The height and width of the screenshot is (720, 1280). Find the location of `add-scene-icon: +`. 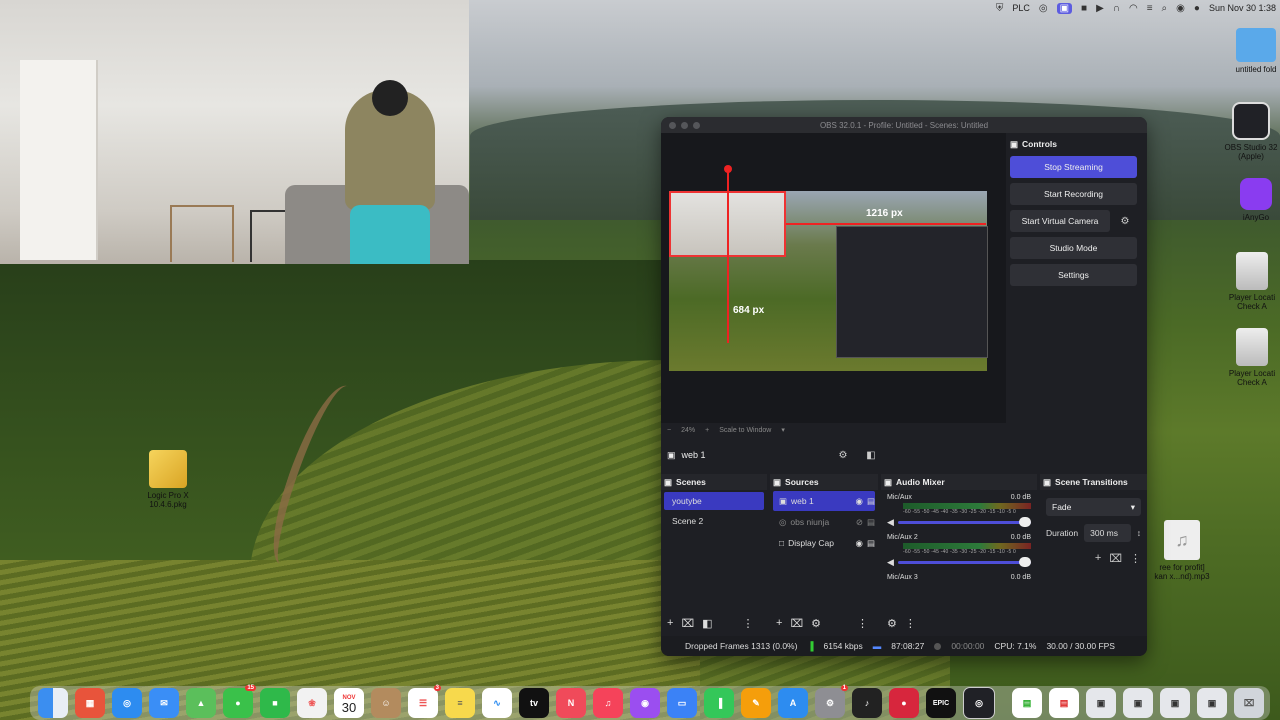

add-scene-icon: + is located at coordinates (670, 623).